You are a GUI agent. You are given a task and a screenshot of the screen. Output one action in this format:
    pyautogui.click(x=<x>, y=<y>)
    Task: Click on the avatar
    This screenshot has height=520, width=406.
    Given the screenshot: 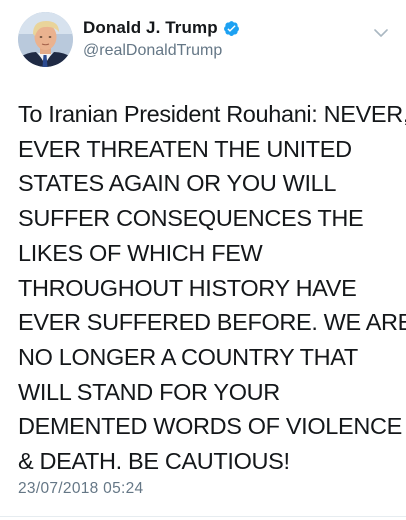 What is the action you would take?
    pyautogui.click(x=45, y=39)
    